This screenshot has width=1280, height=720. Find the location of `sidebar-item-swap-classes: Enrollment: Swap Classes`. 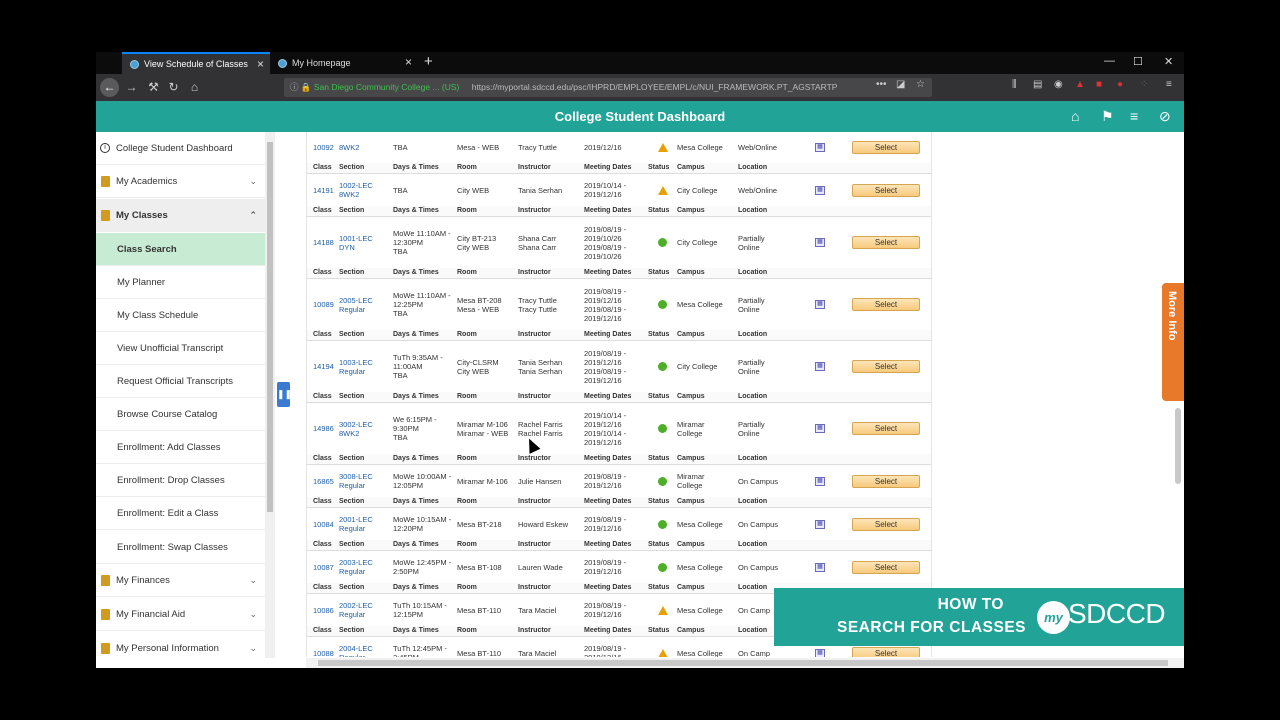

sidebar-item-swap-classes: Enrollment: Swap Classes is located at coordinates (180, 547).